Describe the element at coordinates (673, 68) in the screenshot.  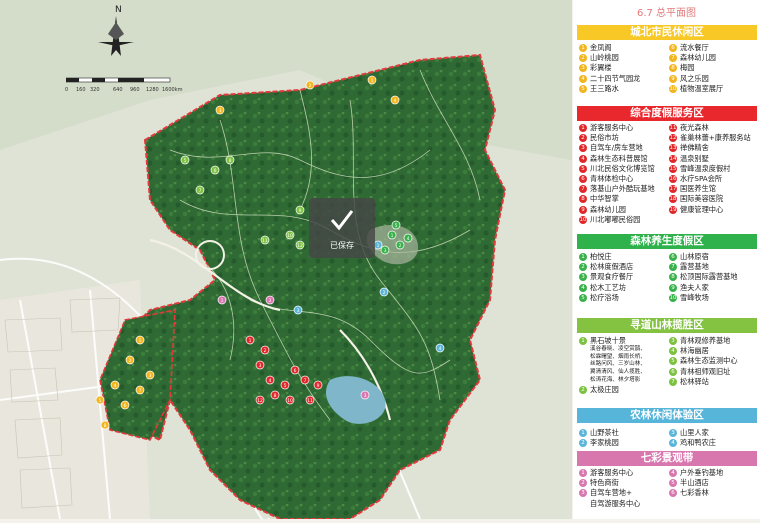
I see `legend-number-badge: 8` at that location.